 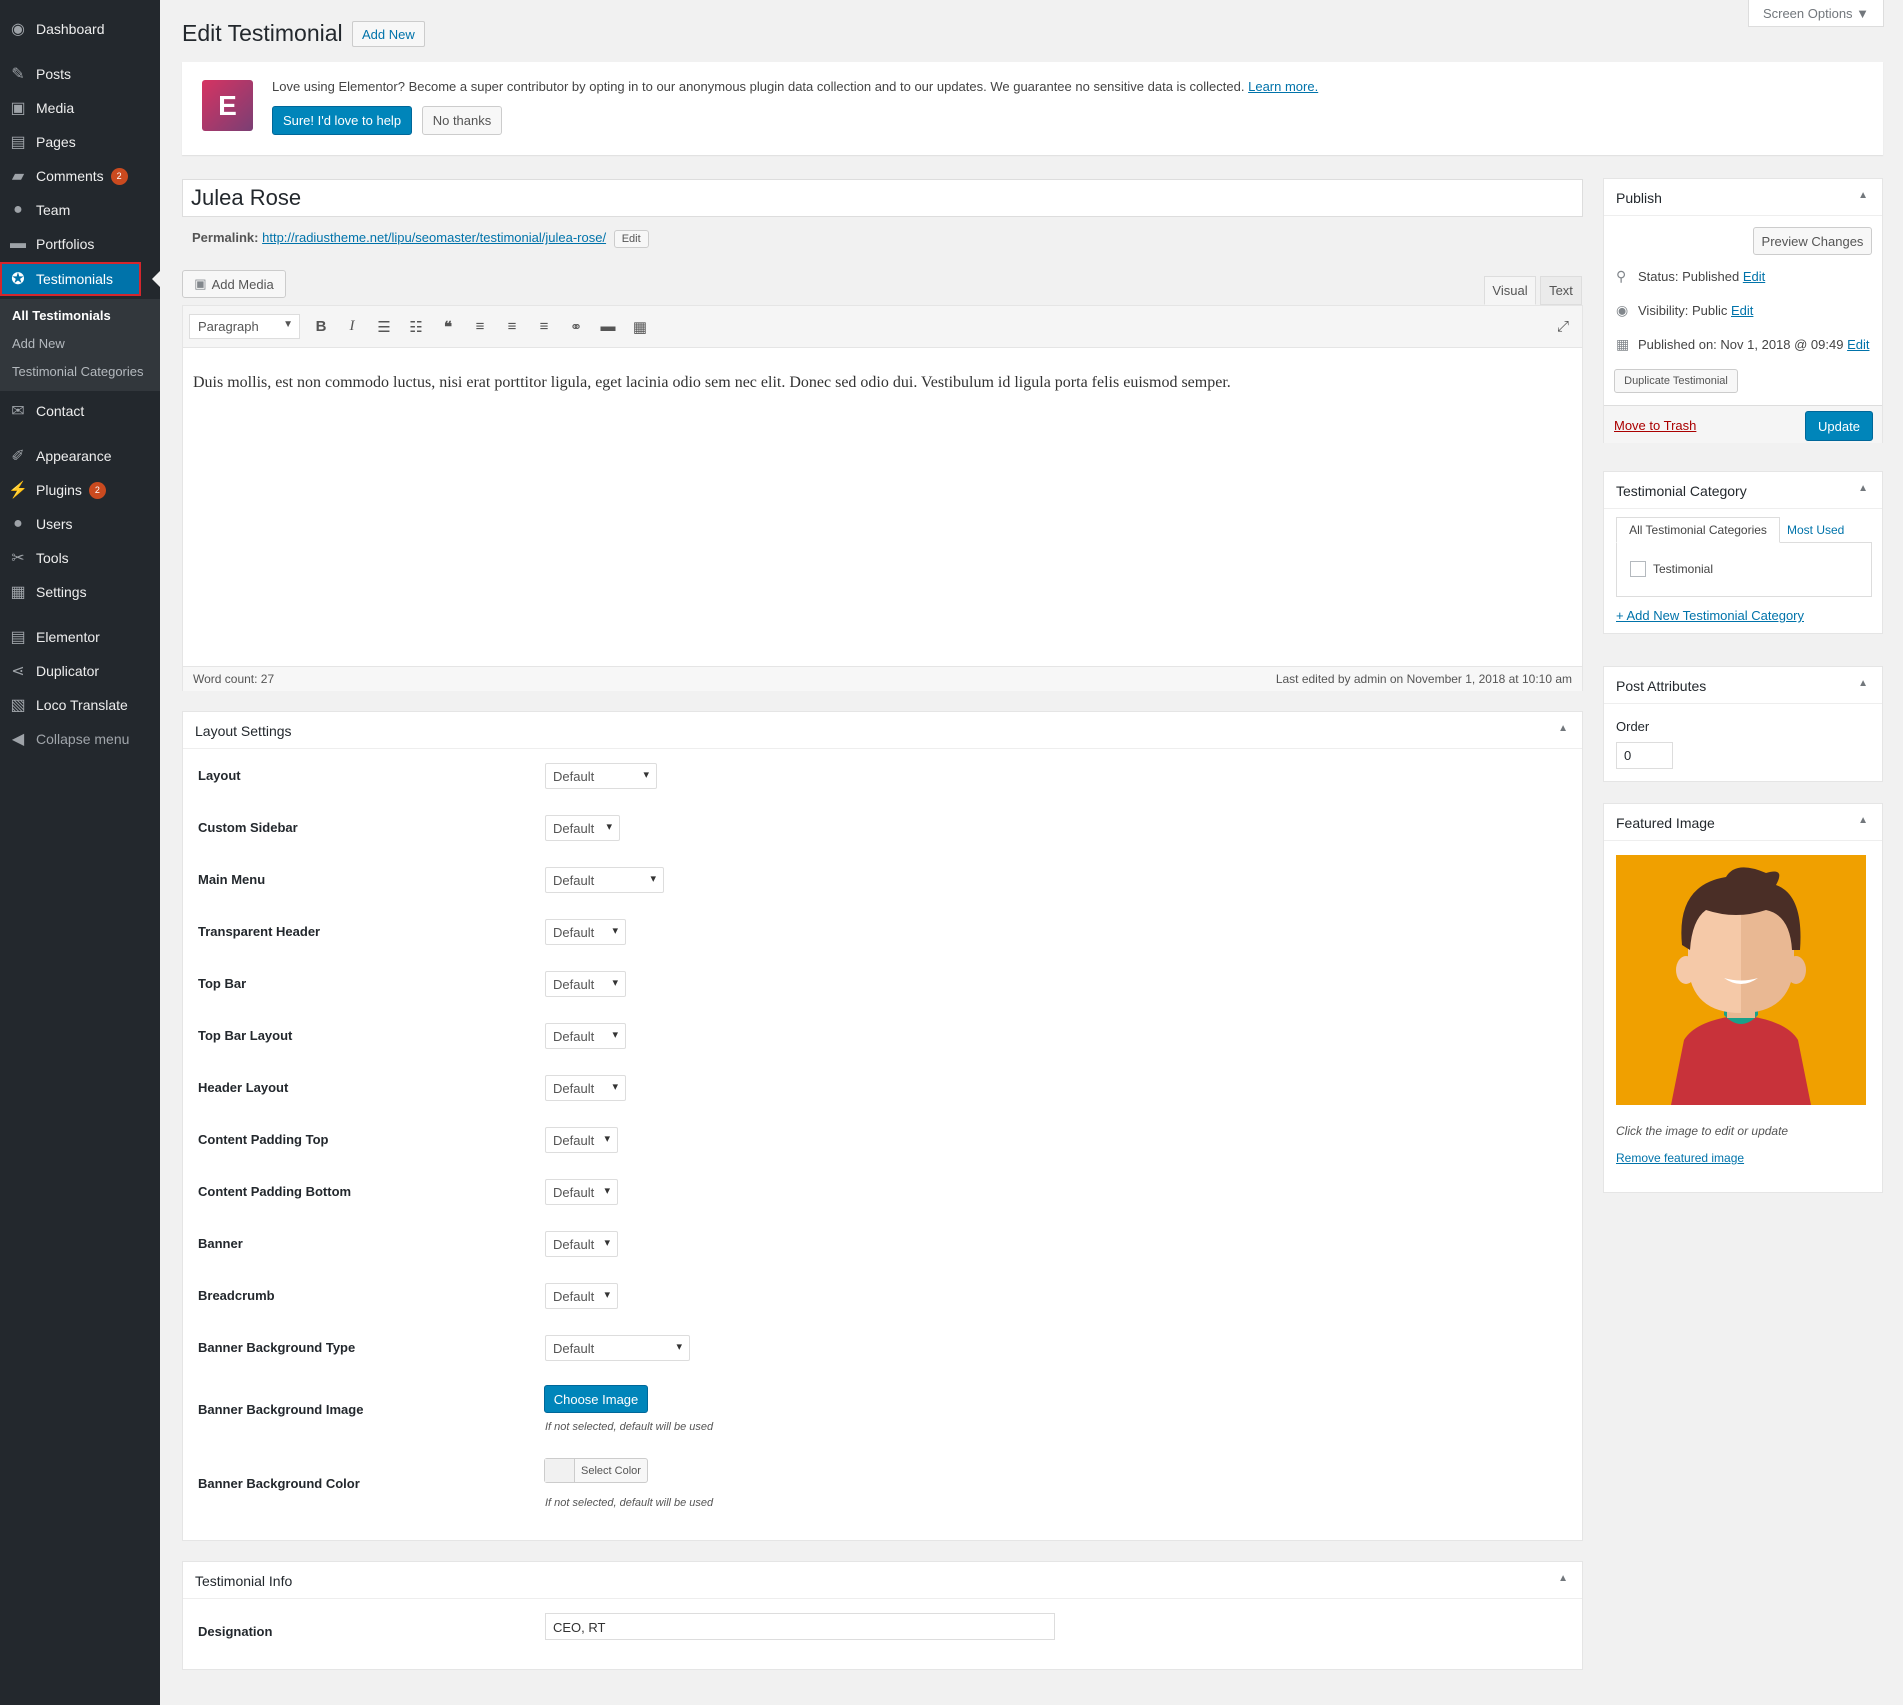 What do you see at coordinates (1743, 197) in the screenshot?
I see `publish-header: Publish ▲` at bounding box center [1743, 197].